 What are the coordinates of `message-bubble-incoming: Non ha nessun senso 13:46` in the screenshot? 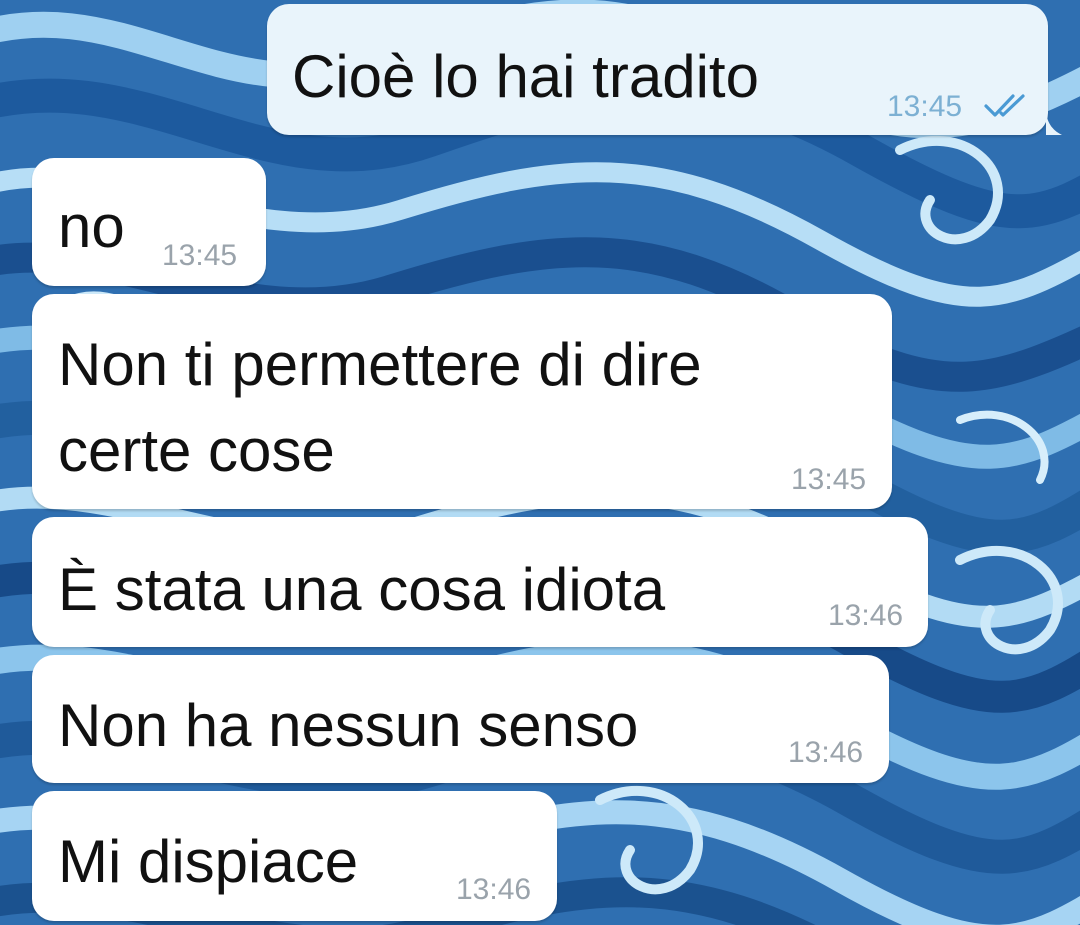 It's located at (460, 719).